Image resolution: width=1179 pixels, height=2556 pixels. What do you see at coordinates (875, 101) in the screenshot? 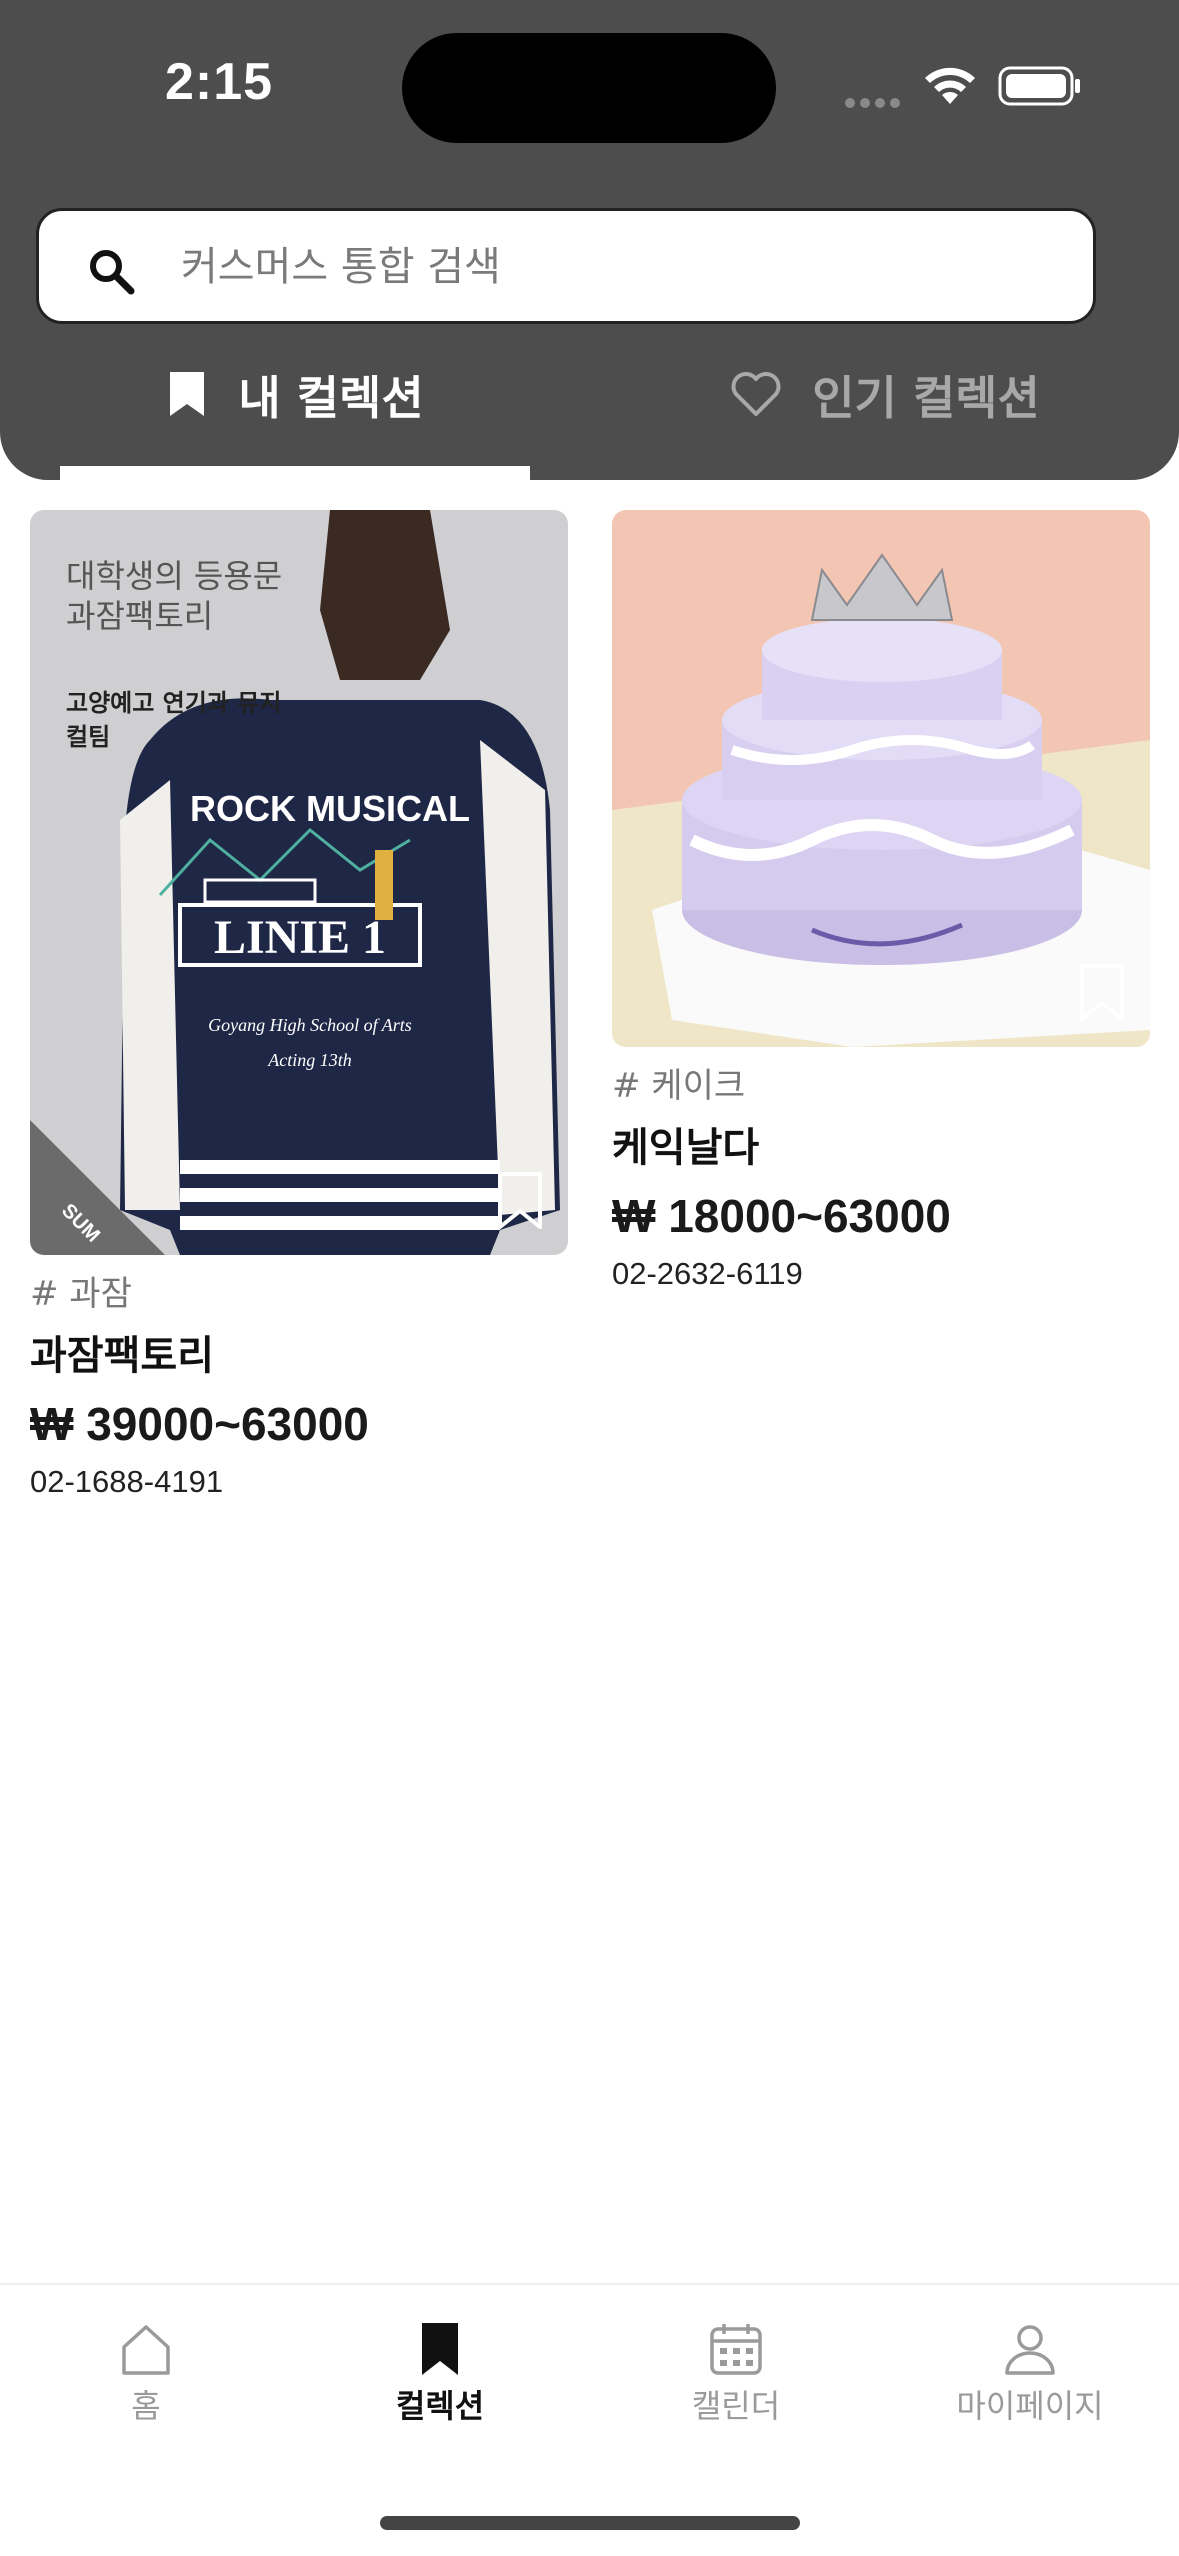
I see `signal-dots-icon` at bounding box center [875, 101].